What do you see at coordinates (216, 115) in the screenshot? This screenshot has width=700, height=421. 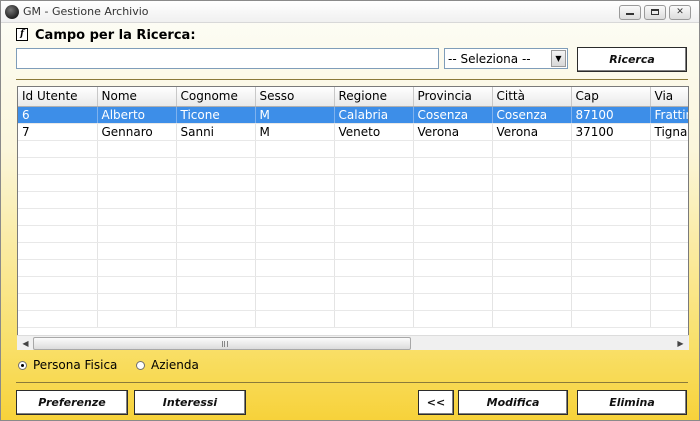 I see `table-cell: Ticone` at bounding box center [216, 115].